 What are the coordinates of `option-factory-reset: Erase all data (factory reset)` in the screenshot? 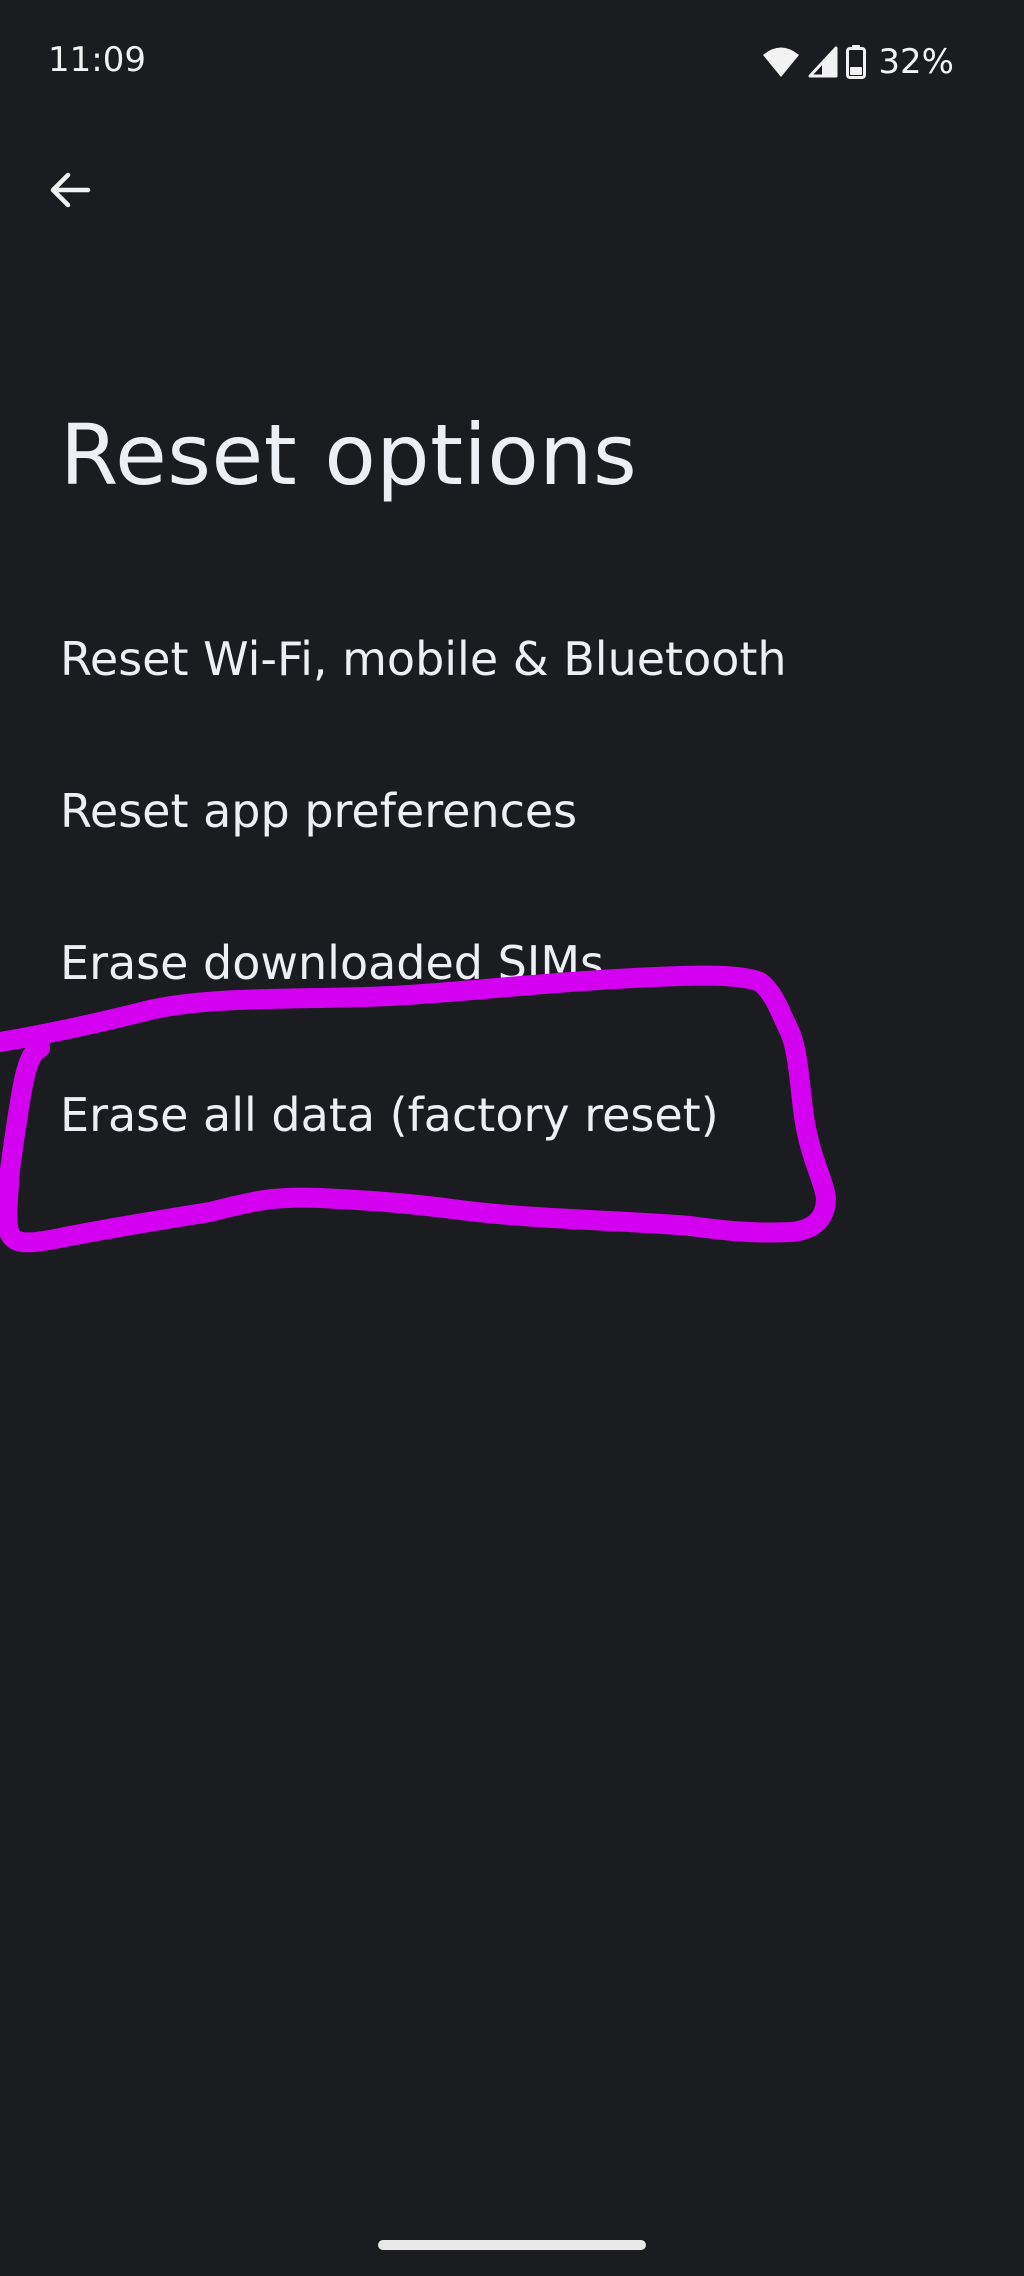 It's located at (512, 1115).